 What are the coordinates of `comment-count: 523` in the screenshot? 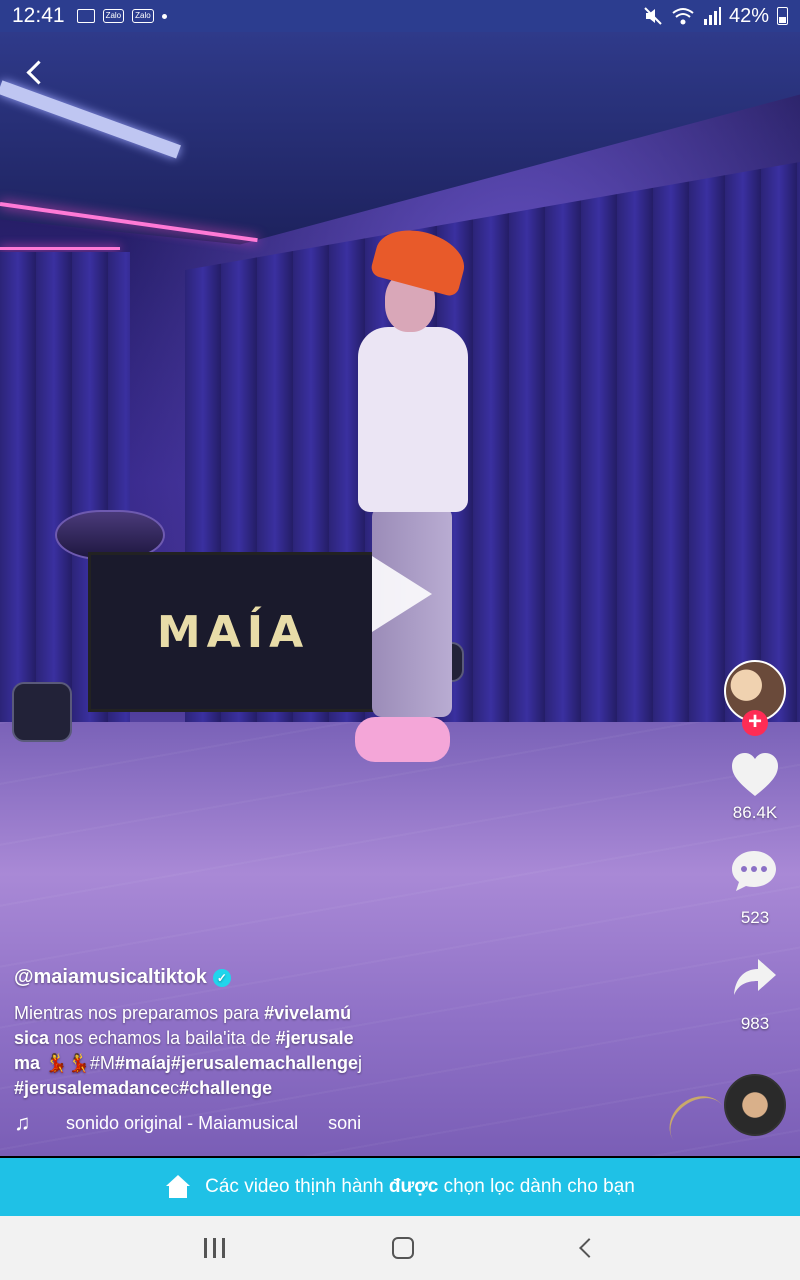 It's located at (755, 917).